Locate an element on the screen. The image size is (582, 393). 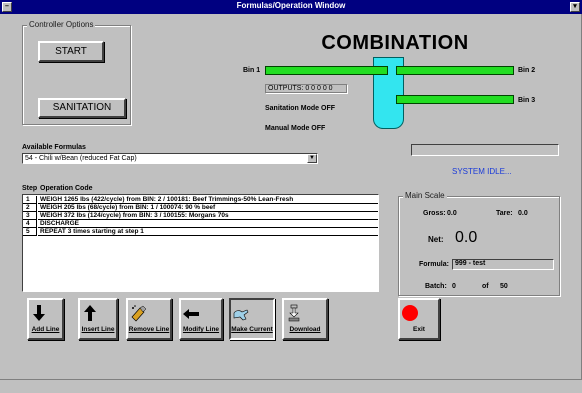
outputs-indicator: OUTPUTS: 0 0 0 0 0 is located at coordinates (306, 88).